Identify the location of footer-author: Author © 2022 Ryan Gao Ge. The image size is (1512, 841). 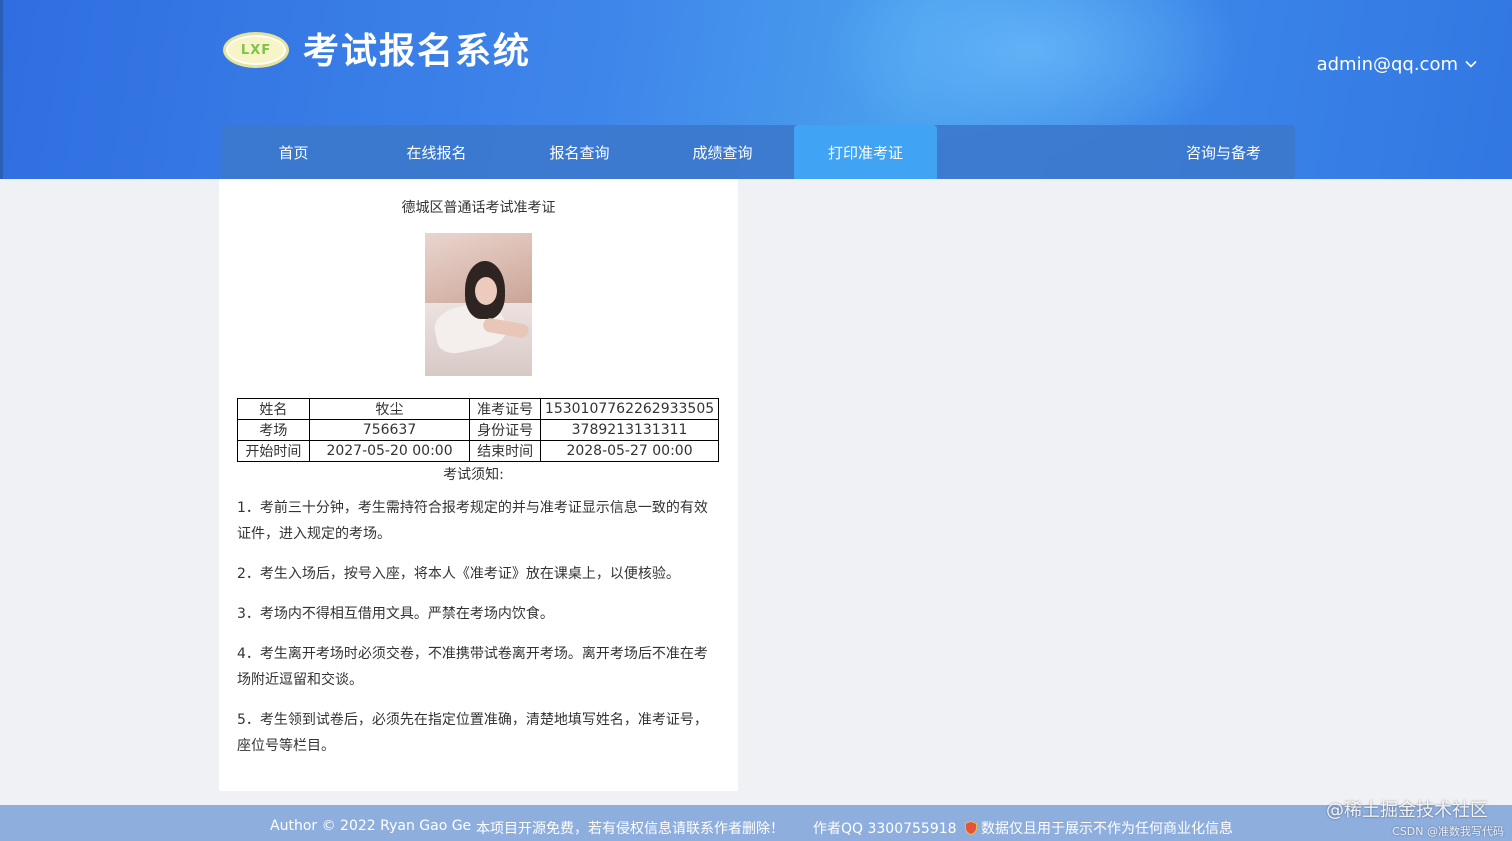
(371, 826).